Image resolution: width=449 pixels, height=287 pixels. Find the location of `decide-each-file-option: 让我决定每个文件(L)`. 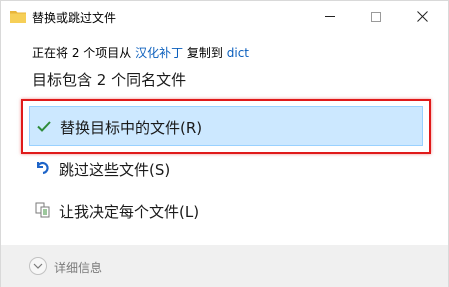

decide-each-file-option: 让我决定每个文件(L) is located at coordinates (226, 211).